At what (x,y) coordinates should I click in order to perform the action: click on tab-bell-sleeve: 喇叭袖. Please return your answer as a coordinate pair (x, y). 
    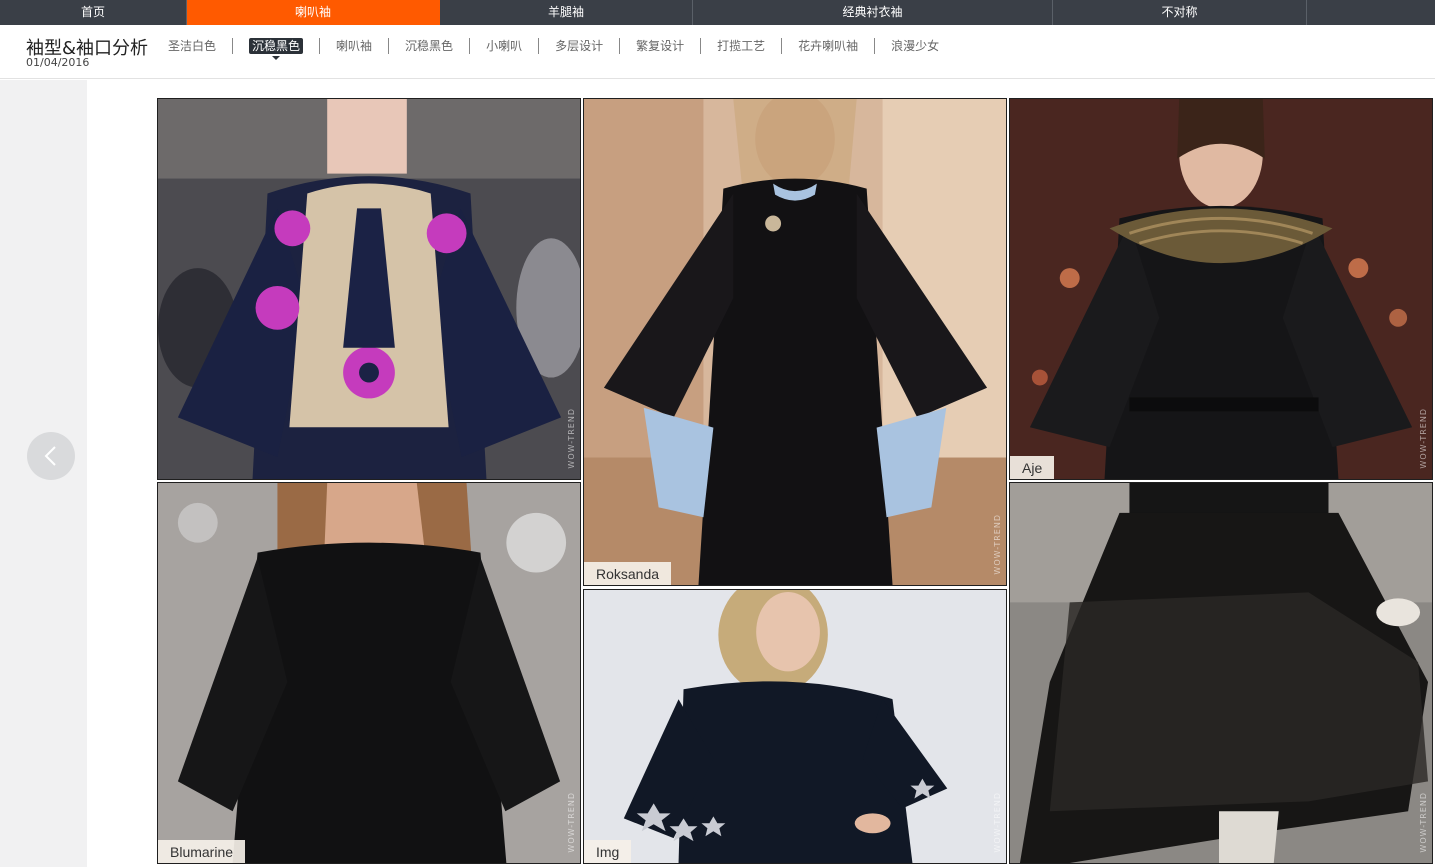
    Looking at the image, I should click on (313, 15).